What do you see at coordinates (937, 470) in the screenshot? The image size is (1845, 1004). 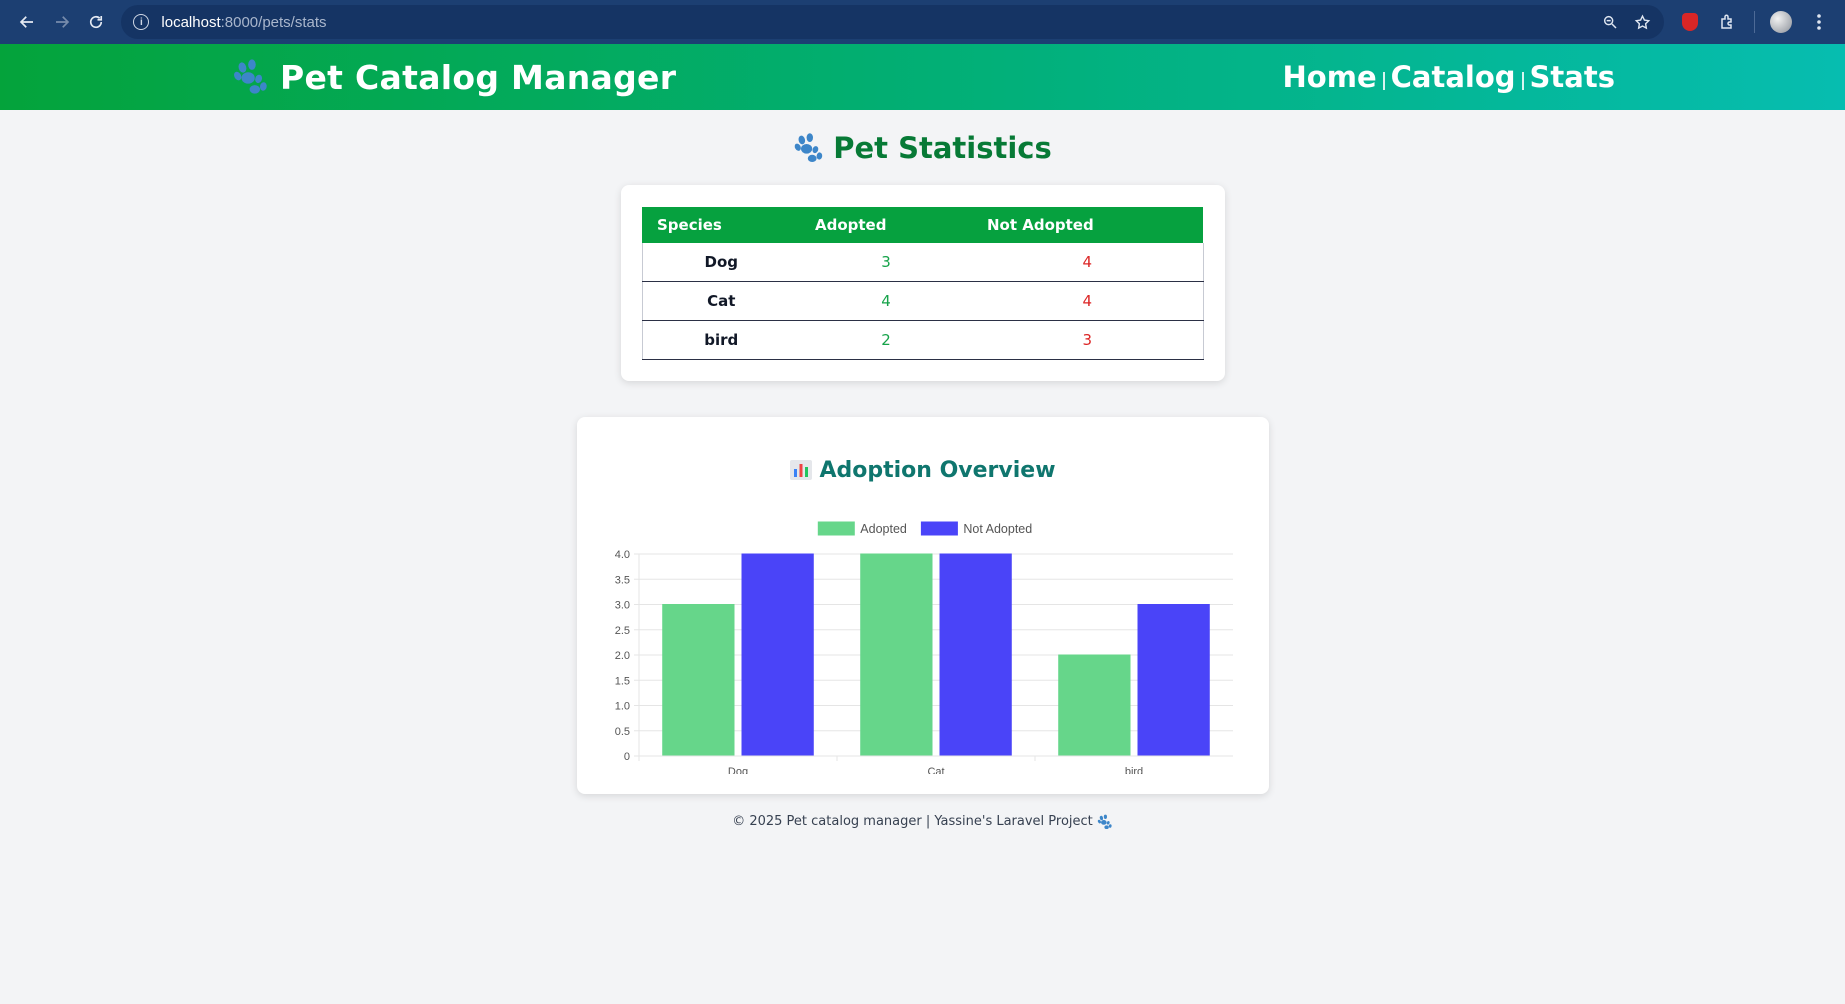 I see `chart-title-text: Adoption Overview` at bounding box center [937, 470].